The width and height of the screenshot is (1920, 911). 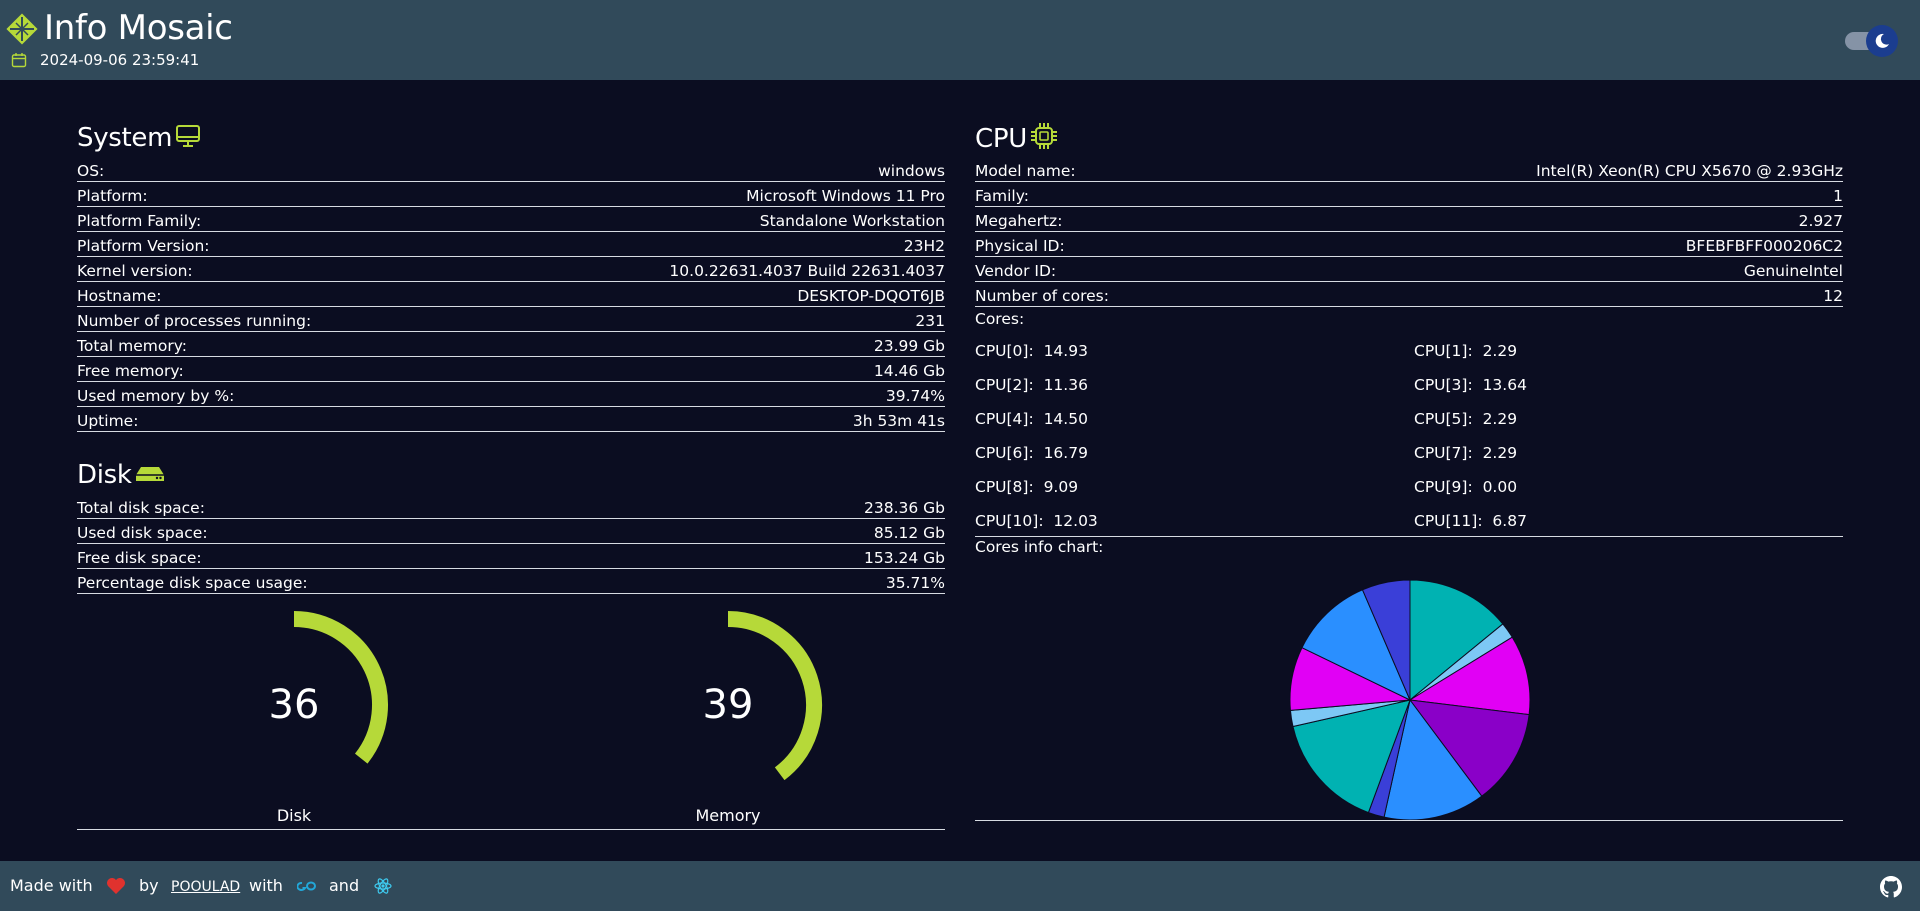 I want to click on core-name: CPU[1]:, so click(x=1443, y=351).